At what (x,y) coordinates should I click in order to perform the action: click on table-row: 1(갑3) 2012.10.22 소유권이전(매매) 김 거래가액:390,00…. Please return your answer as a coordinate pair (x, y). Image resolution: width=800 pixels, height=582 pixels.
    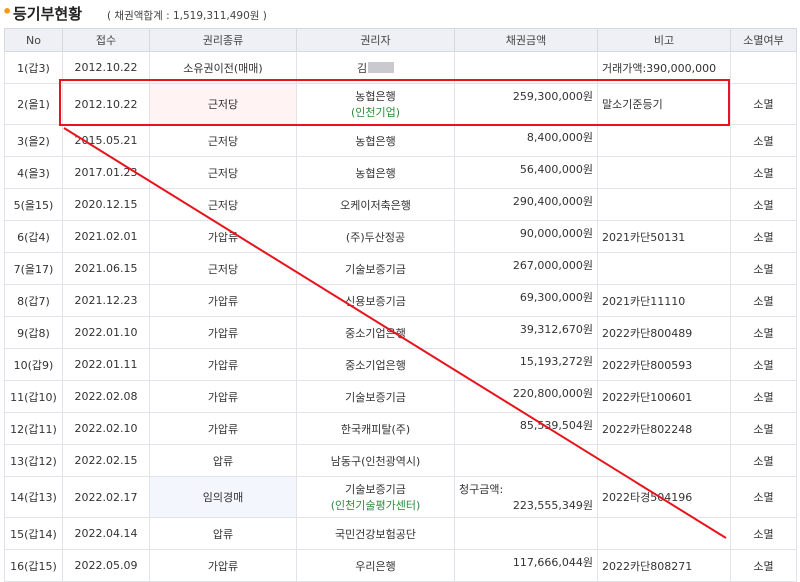
    Looking at the image, I should click on (400, 67).